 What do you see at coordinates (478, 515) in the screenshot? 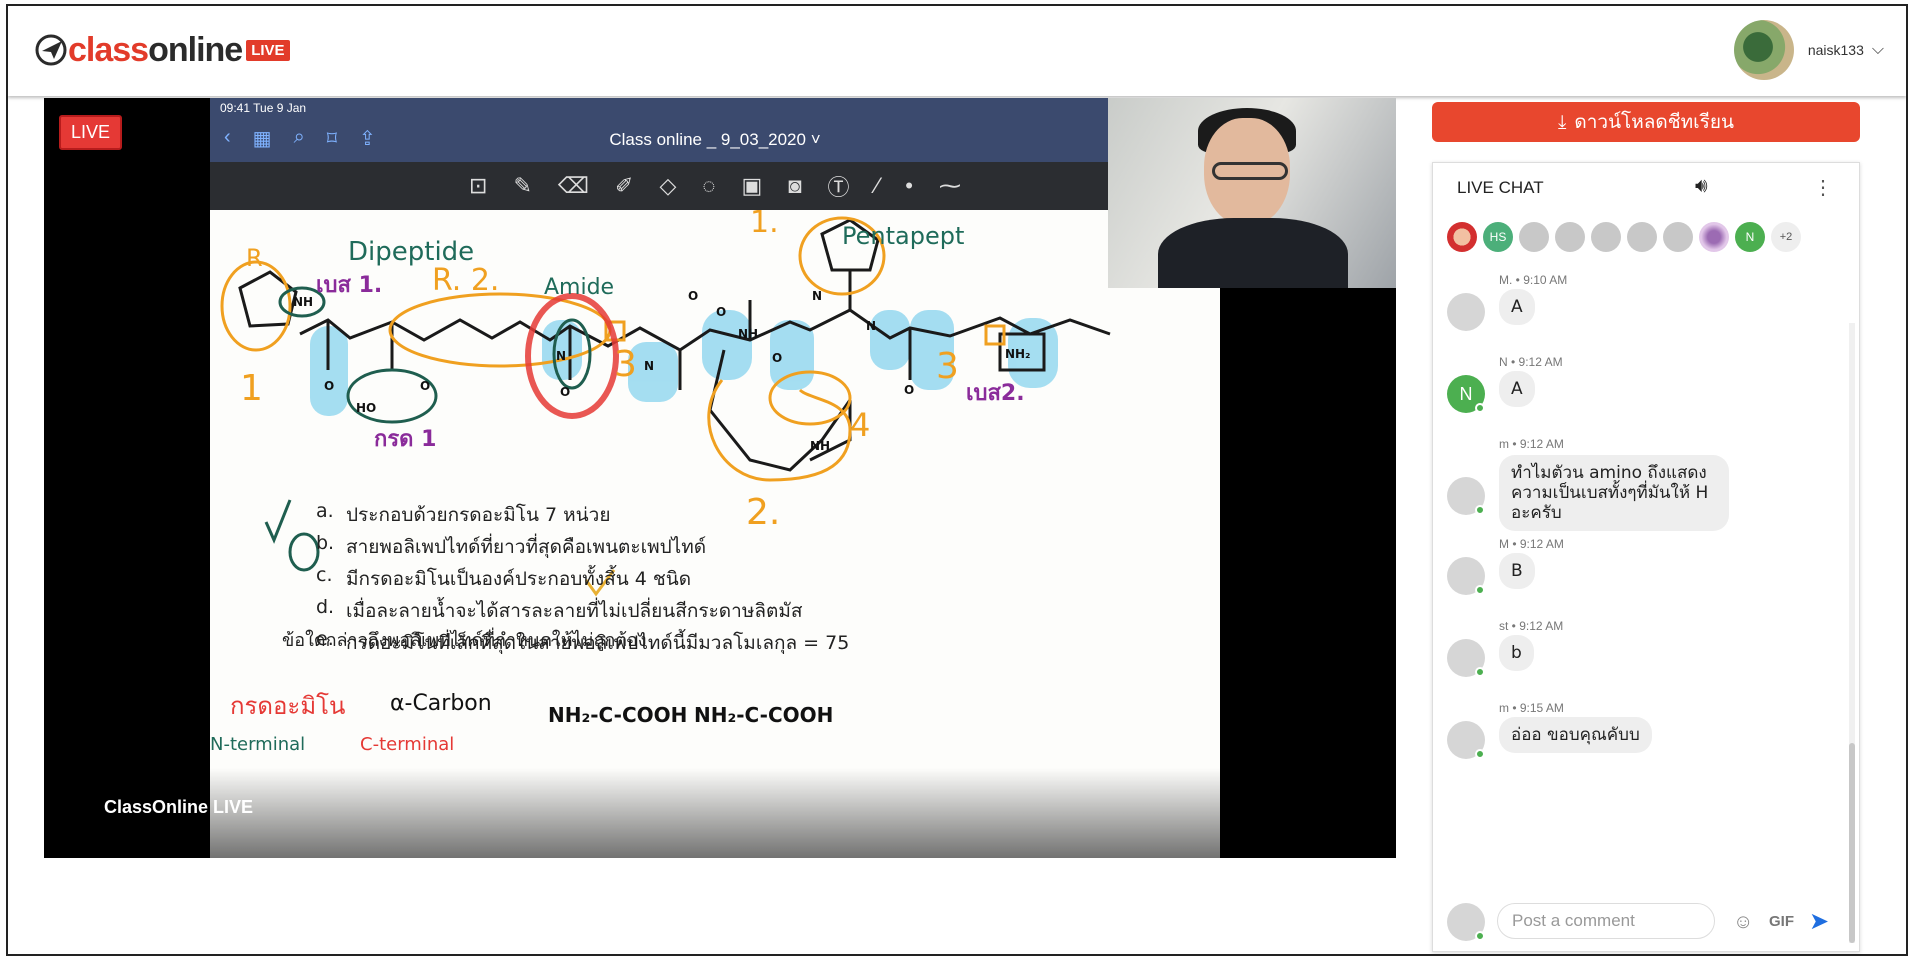
I see `option-text: ประกอบด้วยกรดอะมิโน 7 หน่วย` at bounding box center [478, 515].